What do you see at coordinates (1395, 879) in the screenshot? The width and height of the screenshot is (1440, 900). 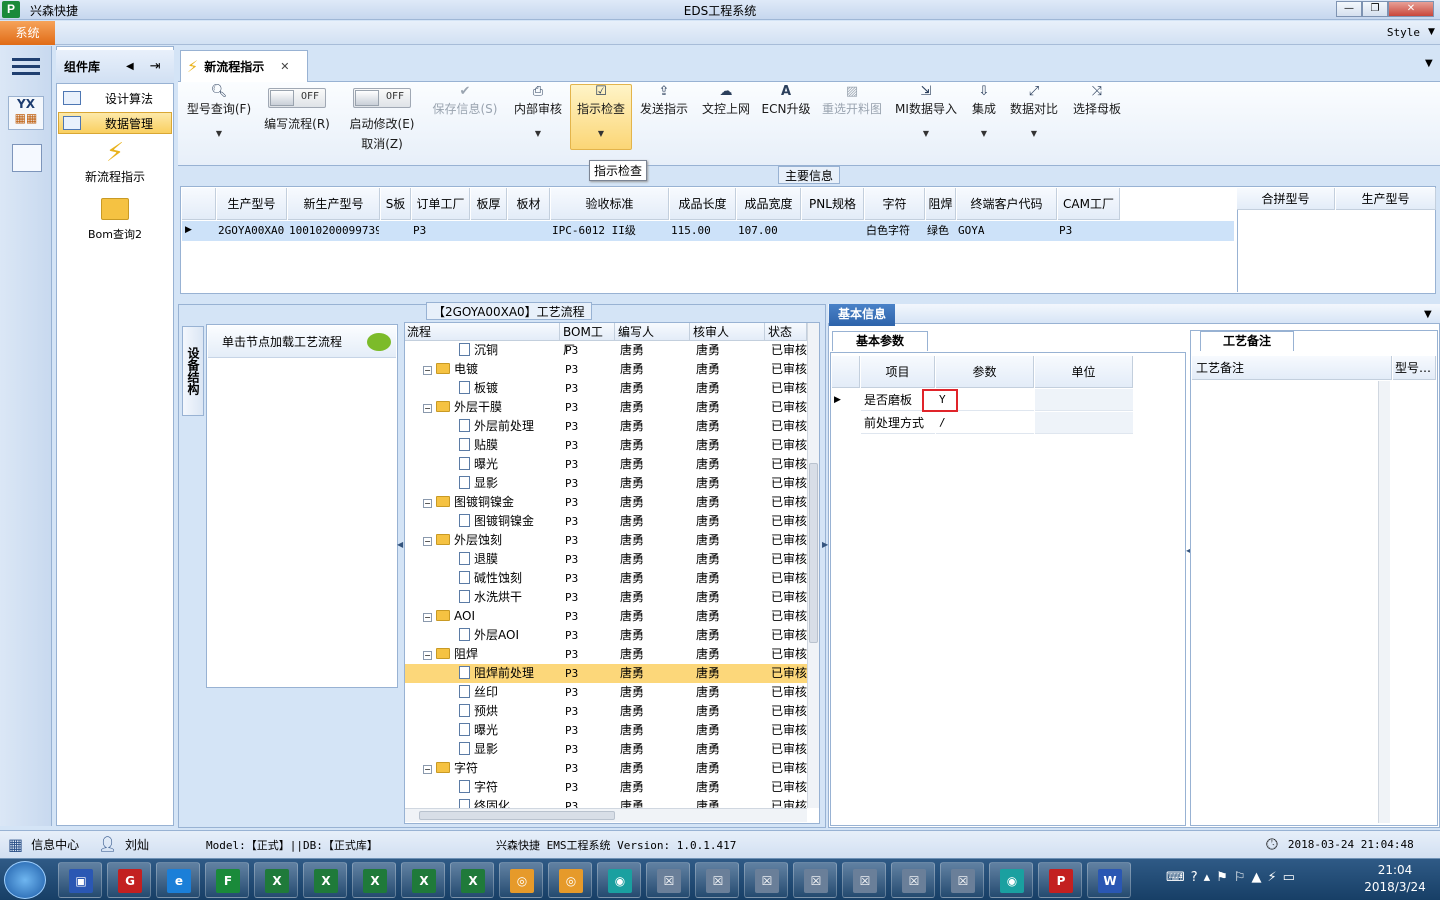 I see `taskbar-clock: 21:04 2018/3/24` at bounding box center [1395, 879].